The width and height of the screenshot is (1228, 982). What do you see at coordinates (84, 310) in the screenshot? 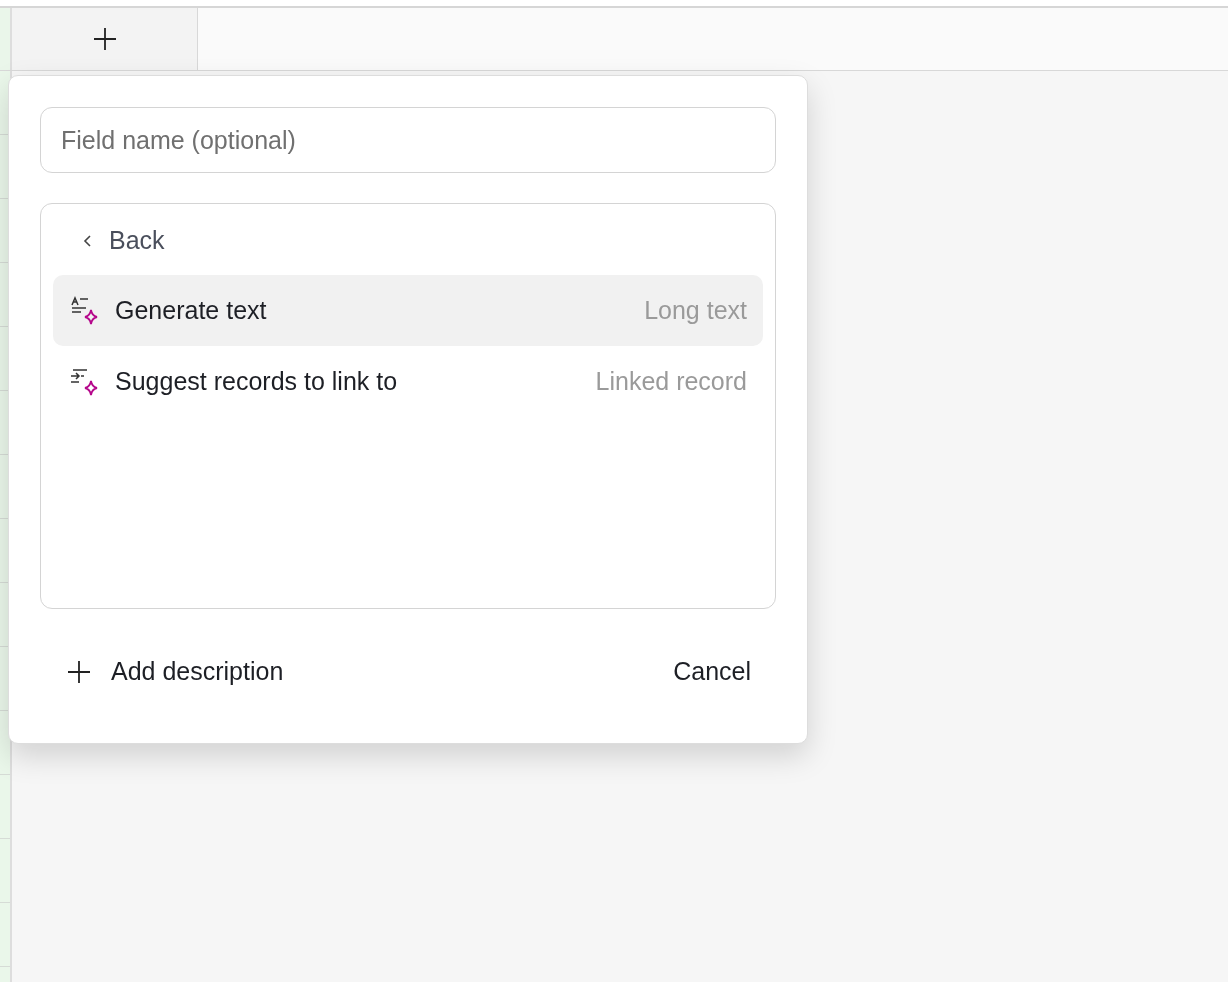
I see `ai-text-icon` at bounding box center [84, 310].